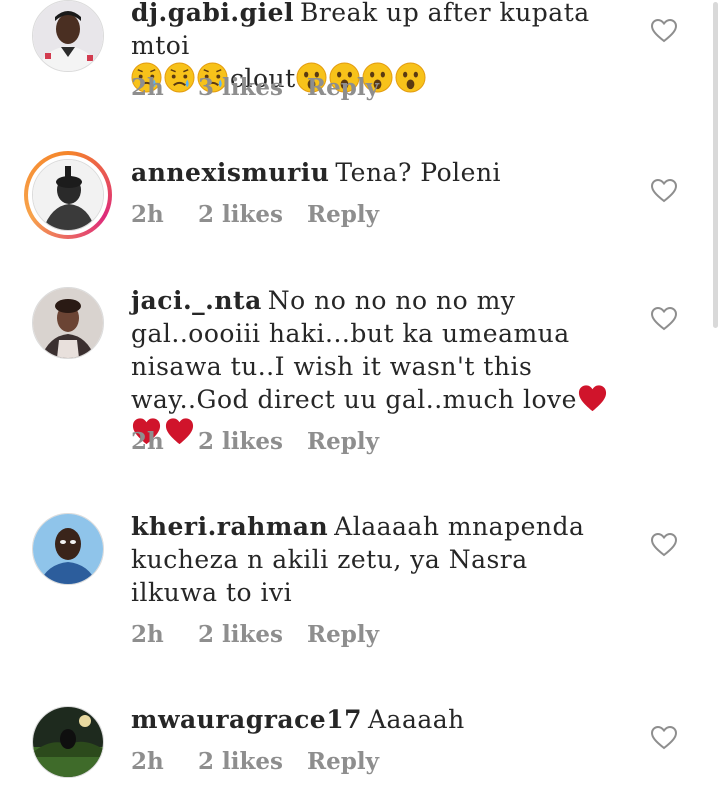  What do you see at coordinates (212, 13) in the screenshot?
I see `comment-username: dj.gabi.giel` at bounding box center [212, 13].